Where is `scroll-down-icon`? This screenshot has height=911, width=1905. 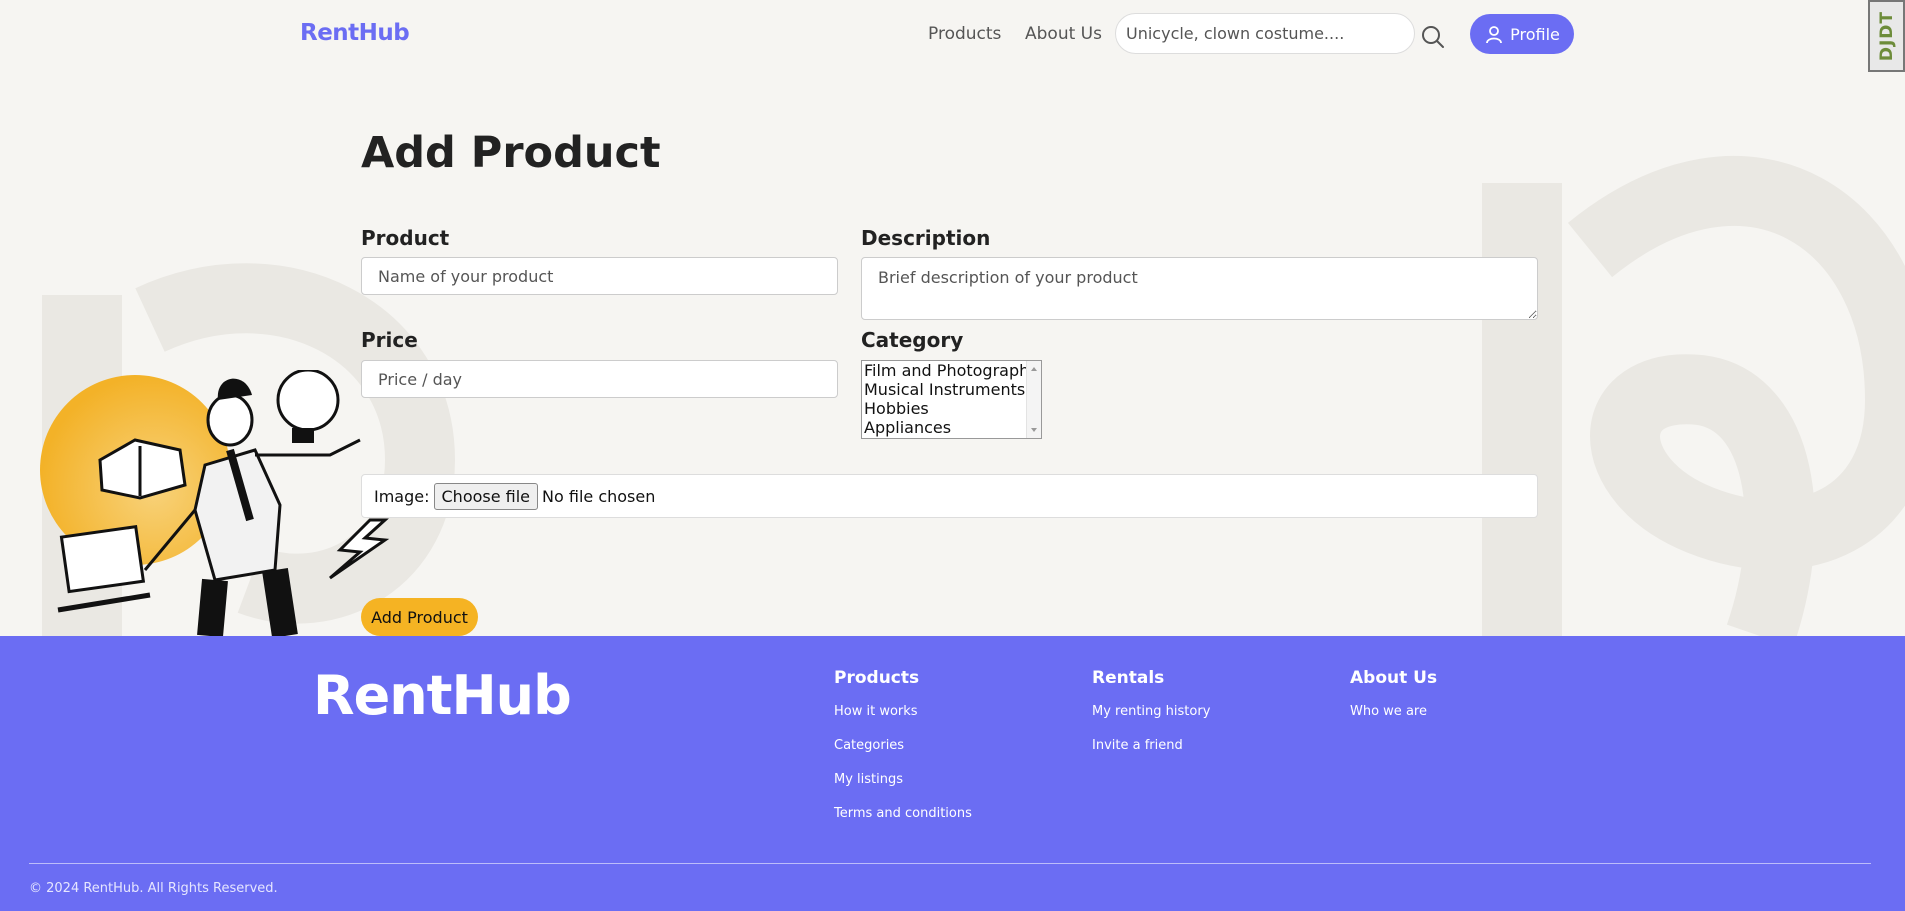 scroll-down-icon is located at coordinates (1034, 430).